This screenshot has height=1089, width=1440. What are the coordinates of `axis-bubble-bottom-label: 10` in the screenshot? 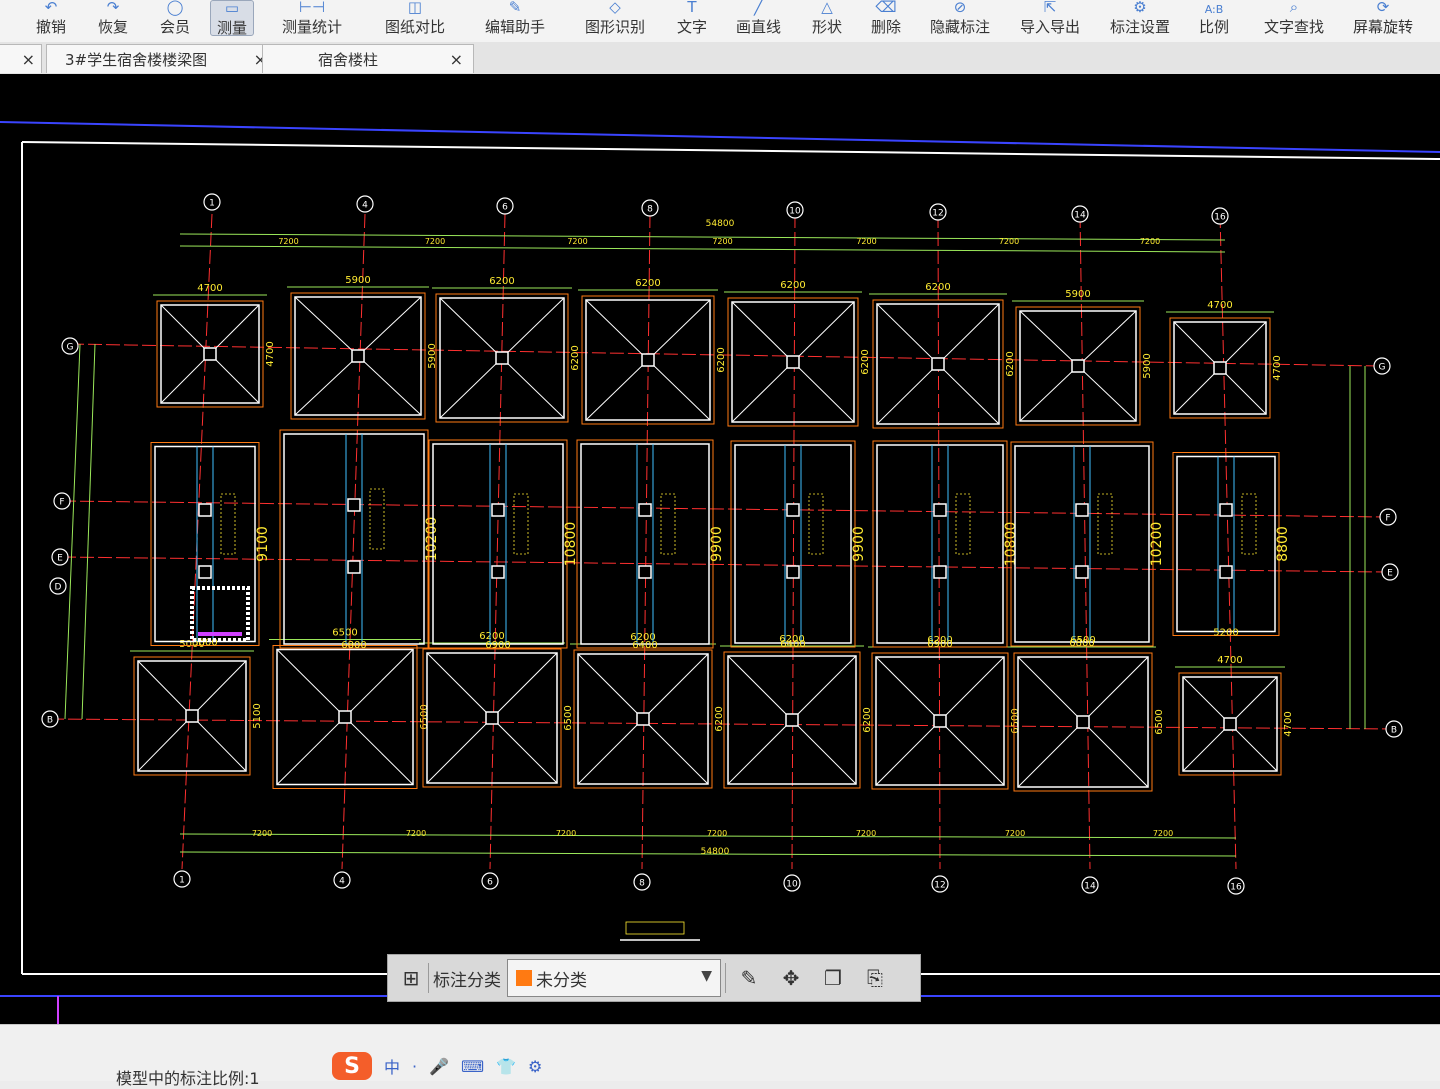 It's located at (792, 885).